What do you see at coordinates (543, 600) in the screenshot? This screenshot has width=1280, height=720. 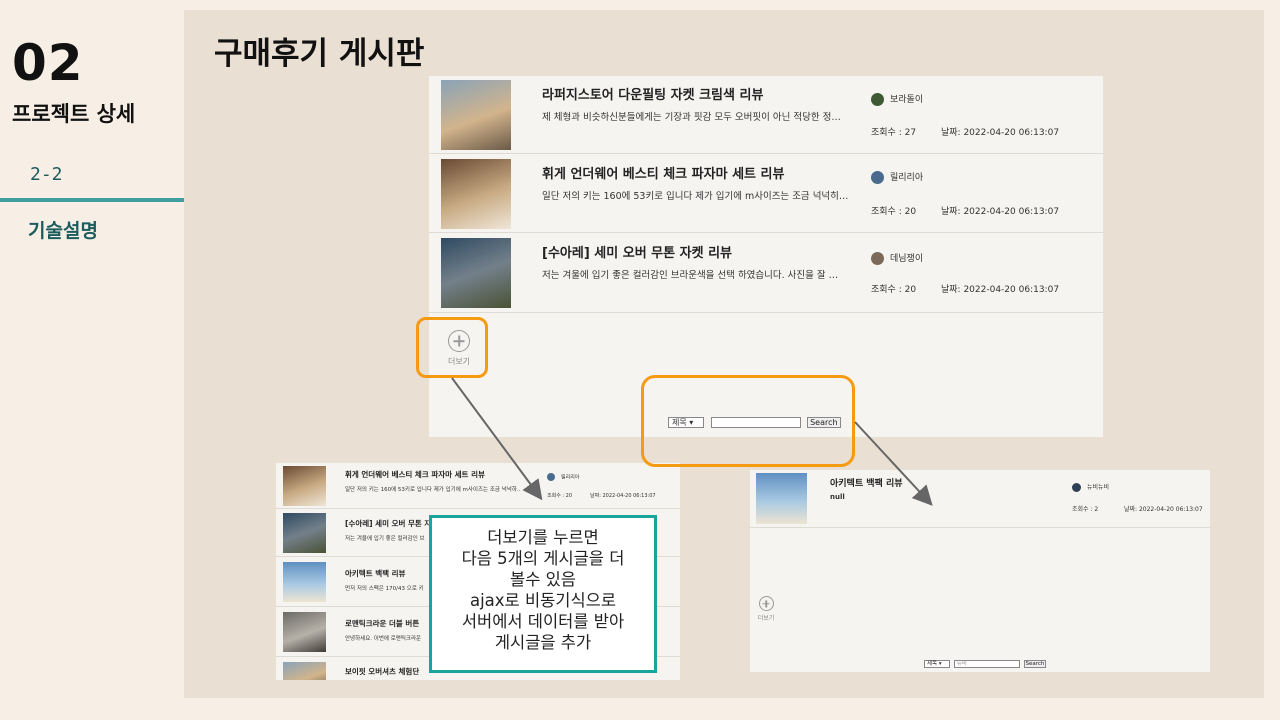 I see `callout-line: ajax로 비동기식으로` at bounding box center [543, 600].